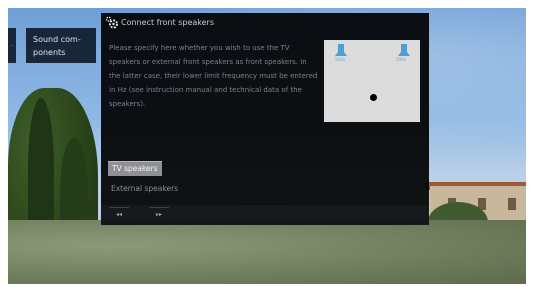 Image resolution: width=534 pixels, height=287 pixels. Describe the element at coordinates (119, 214) in the screenshot. I see `back-button: ◂◂` at that location.